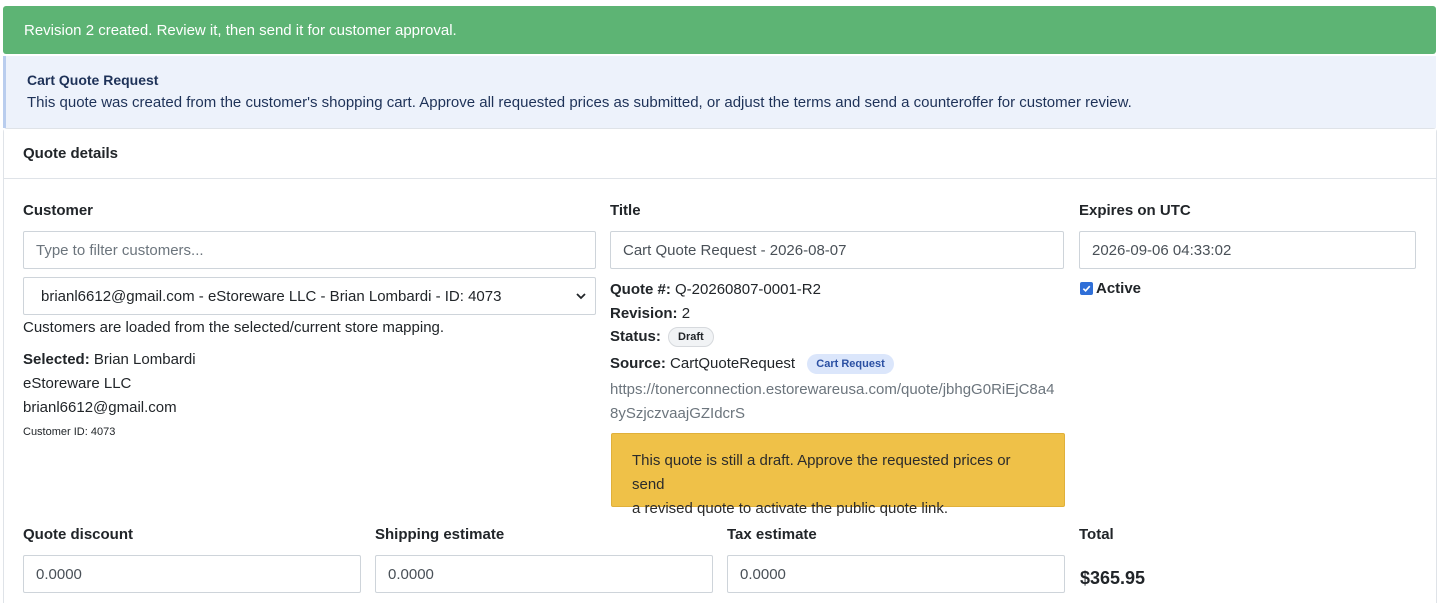  I want to click on card-header: Quote details, so click(720, 154).